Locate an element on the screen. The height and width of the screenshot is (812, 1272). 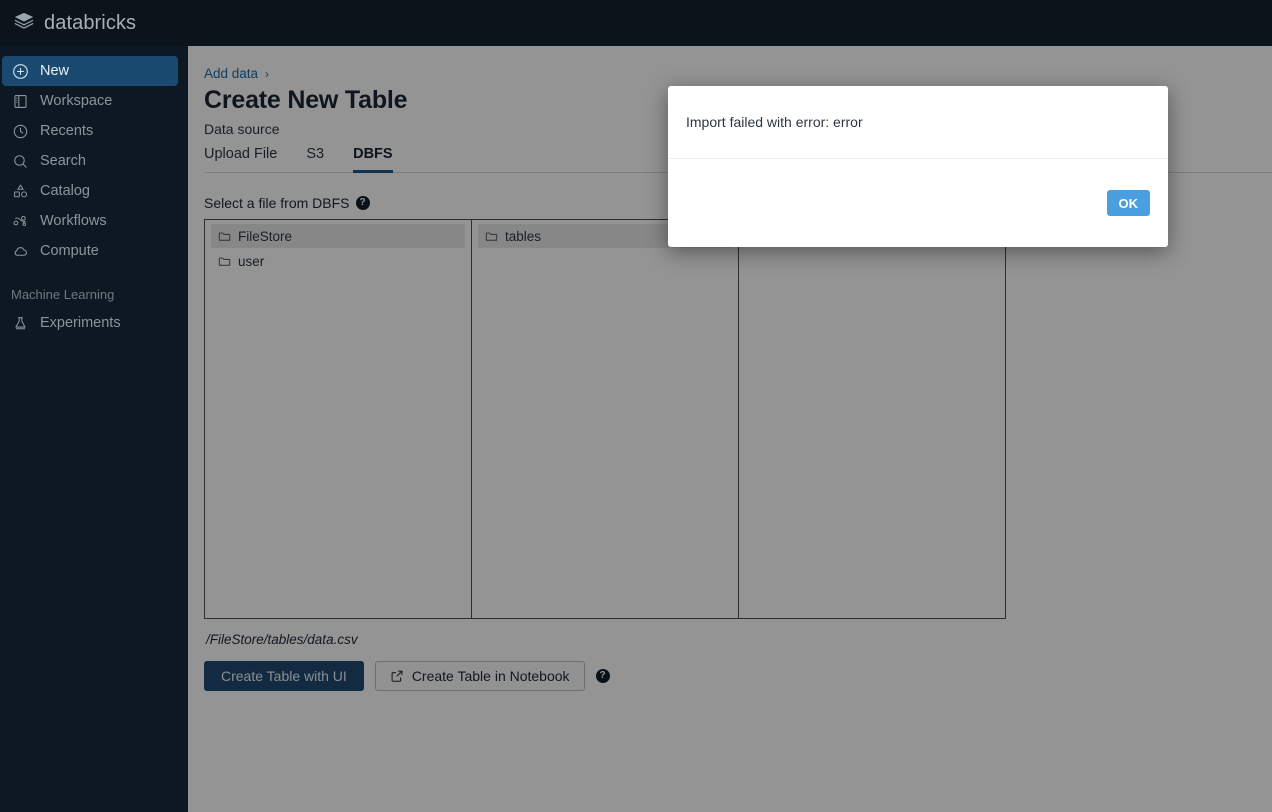
ok-button: OK is located at coordinates (1128, 203).